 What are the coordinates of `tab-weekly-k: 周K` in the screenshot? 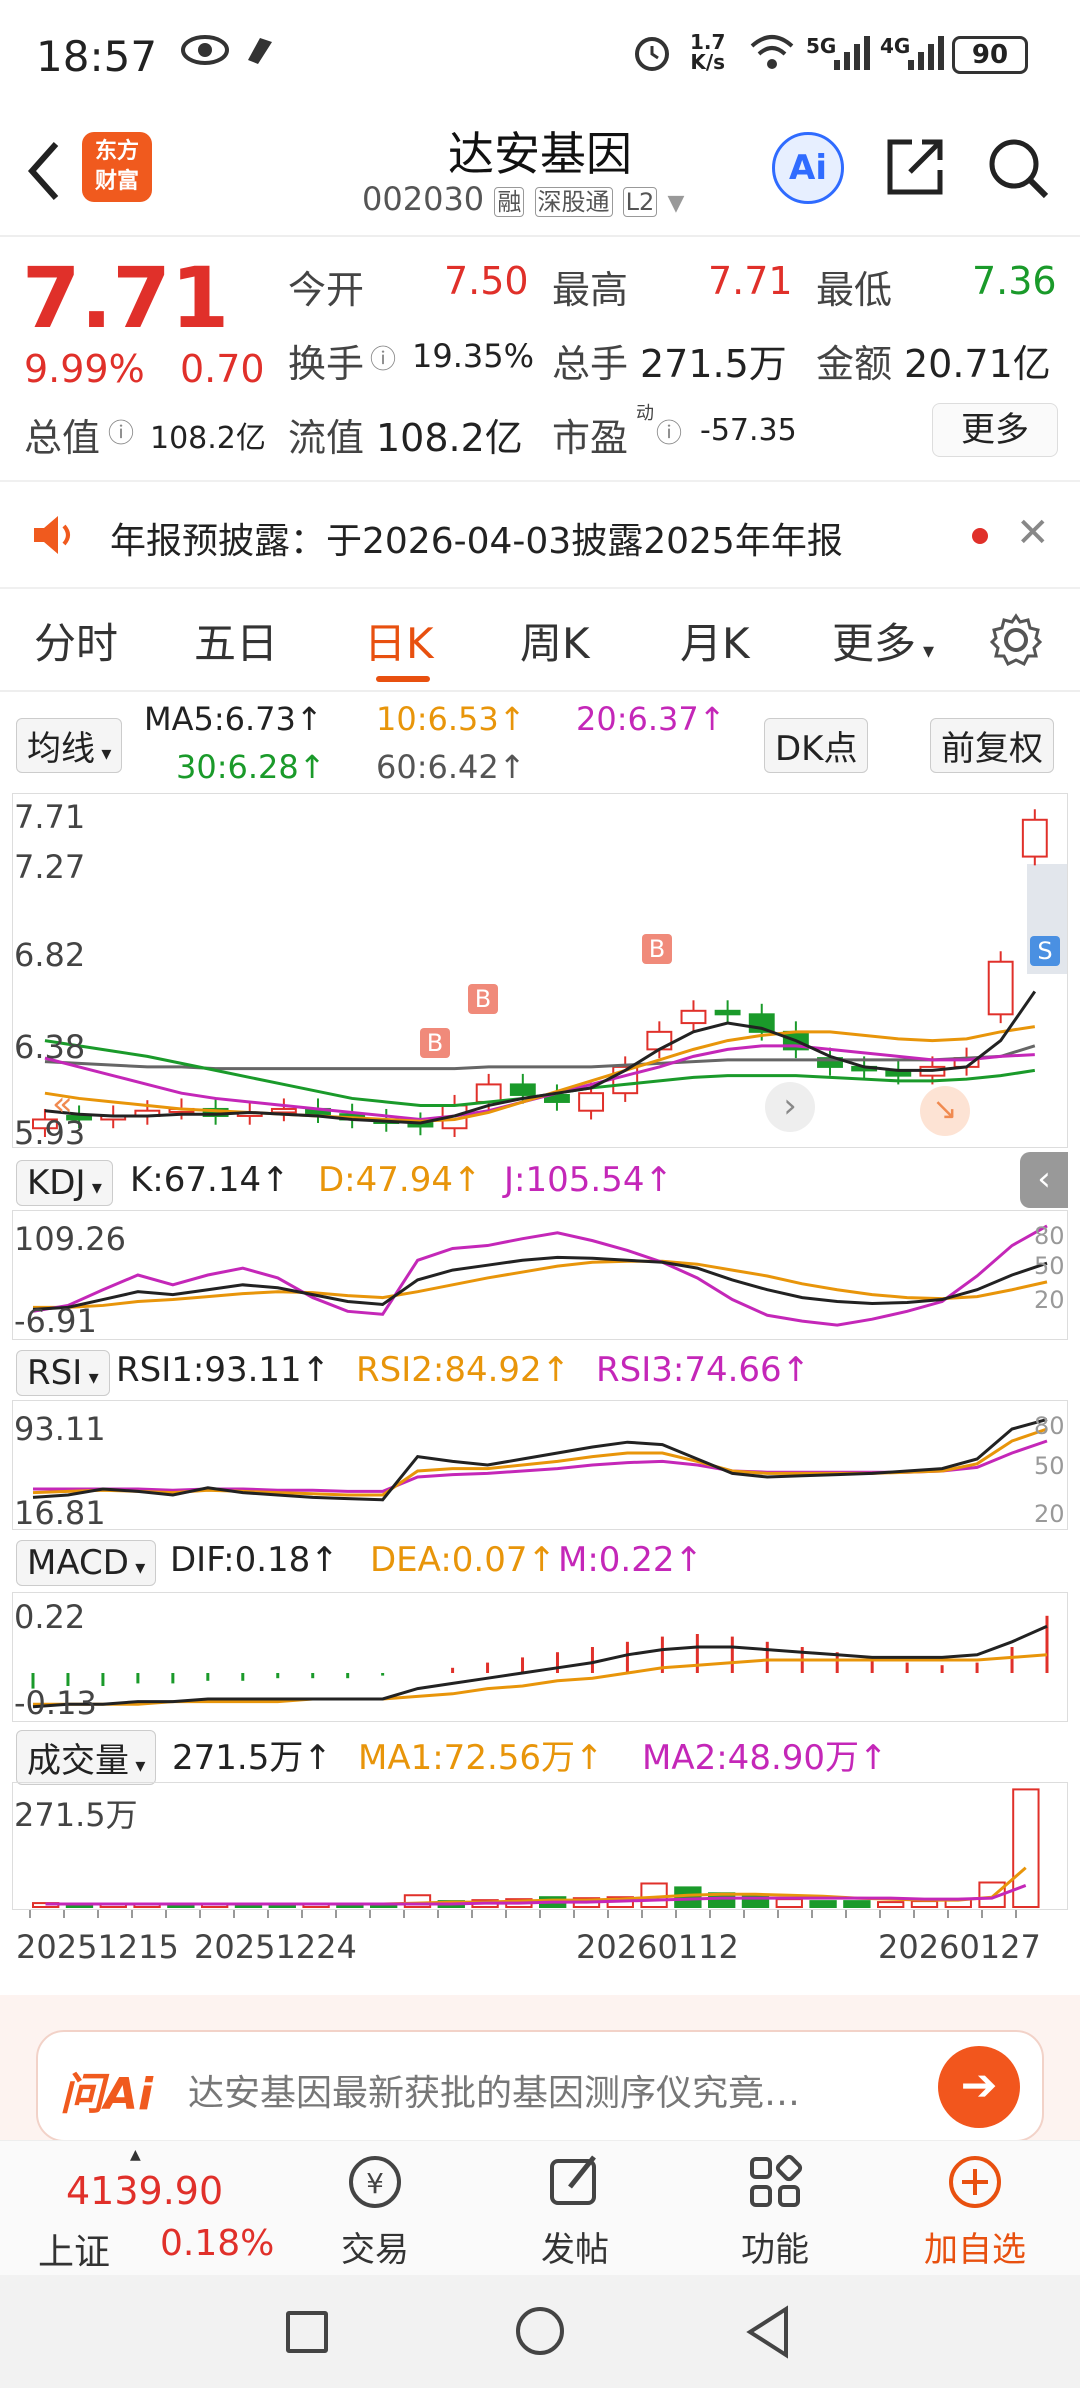 It's located at (555, 640).